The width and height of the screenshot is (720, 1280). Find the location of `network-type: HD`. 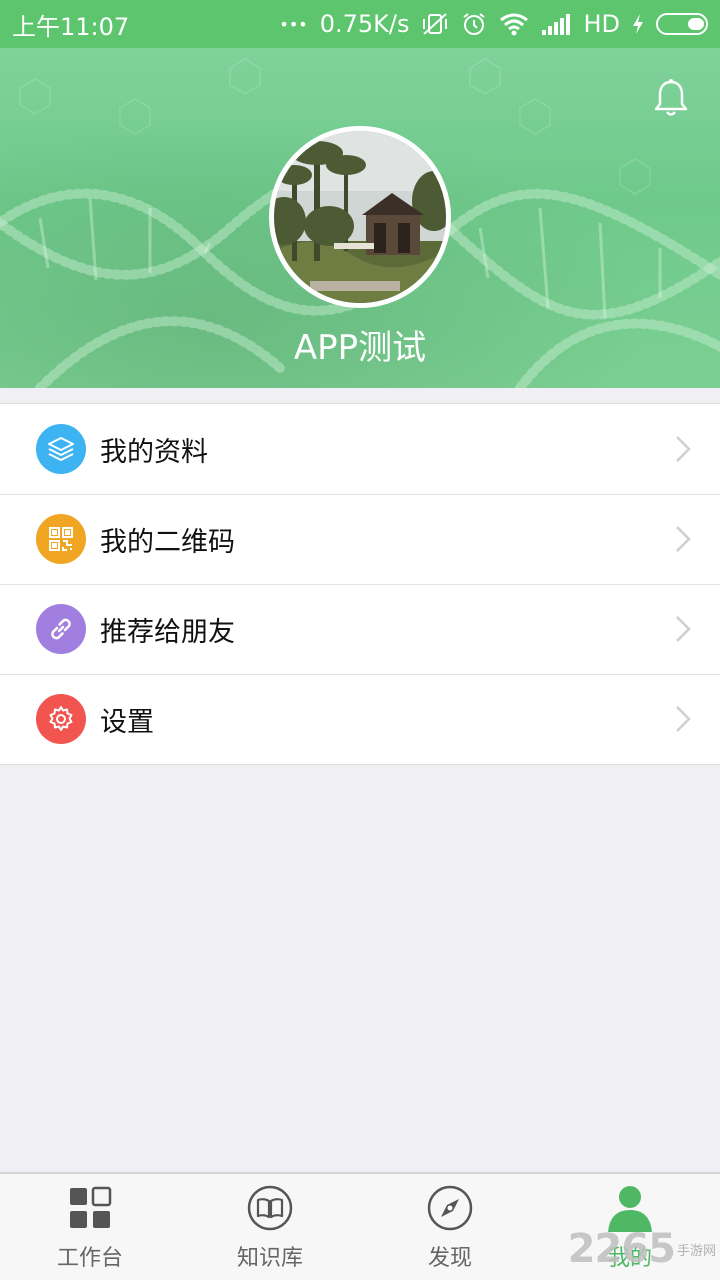

network-type: HD is located at coordinates (601, 24).